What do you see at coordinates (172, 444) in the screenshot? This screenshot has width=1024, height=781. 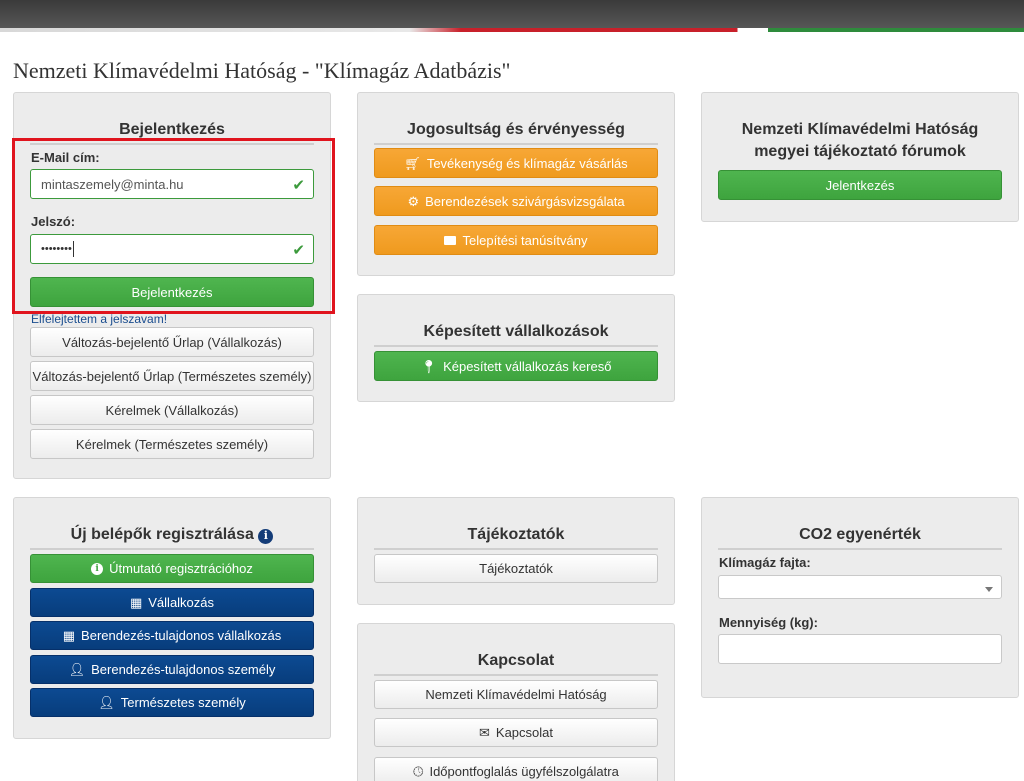 I see `requests-person-button: Kérelmek (Természetes személy)` at bounding box center [172, 444].